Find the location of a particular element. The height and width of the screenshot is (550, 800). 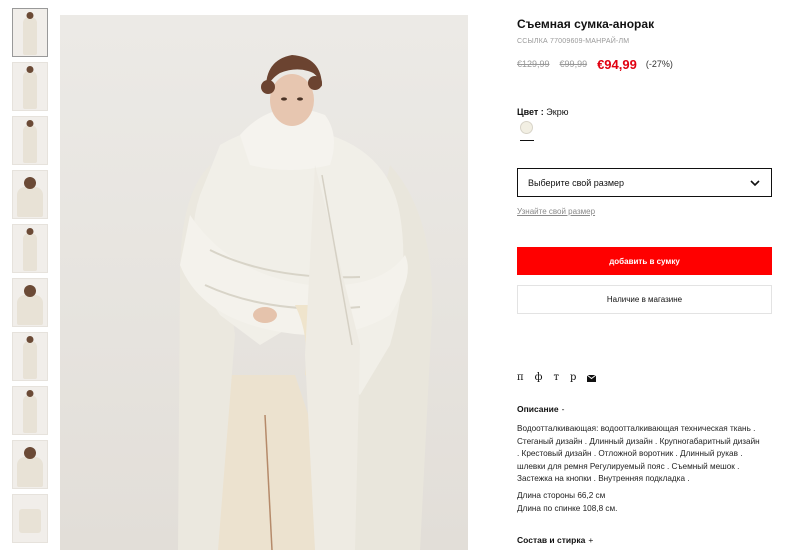

composition-care-heading: Состав и стирка + is located at coordinates (555, 540).